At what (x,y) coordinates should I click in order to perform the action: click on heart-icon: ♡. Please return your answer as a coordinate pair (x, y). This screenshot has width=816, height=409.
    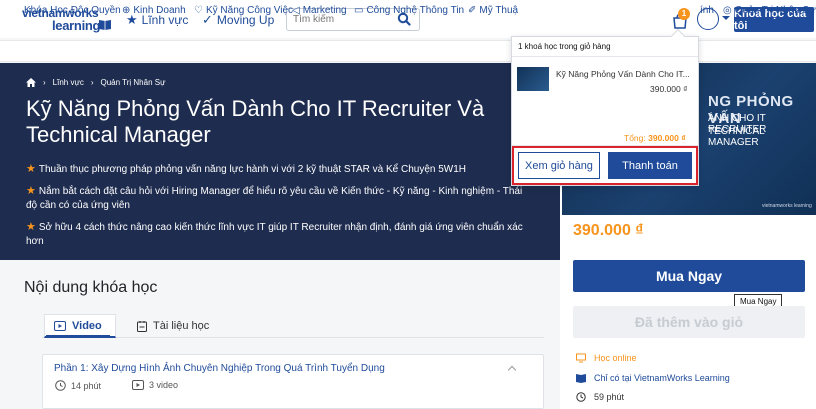
    Looking at the image, I should click on (198, 10).